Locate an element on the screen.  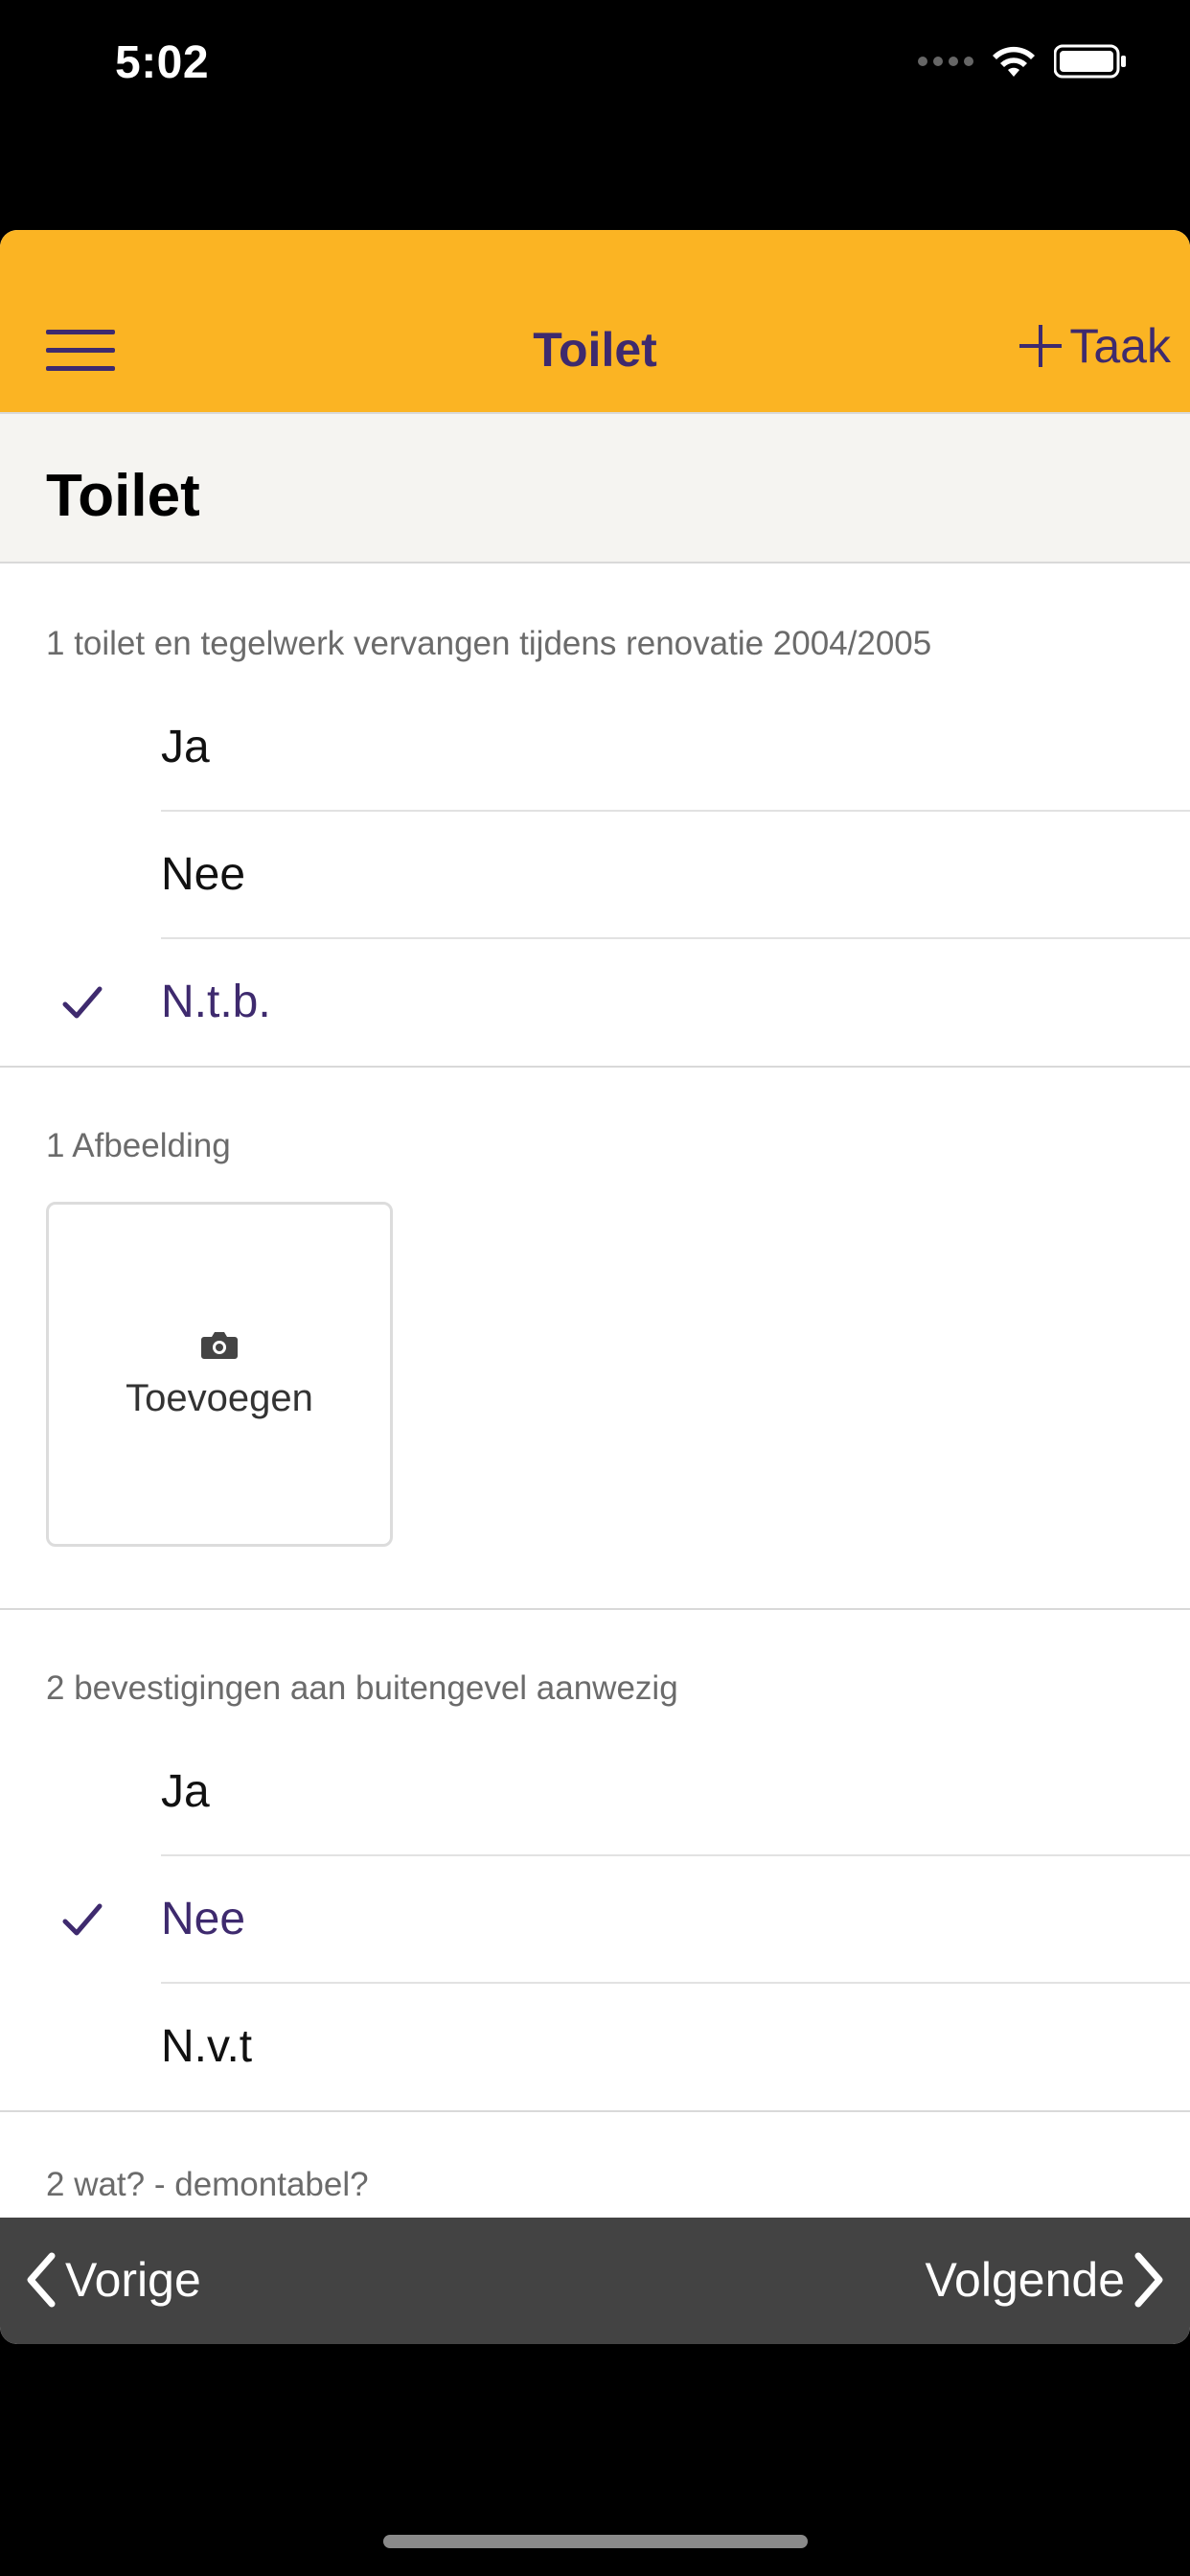
add-photo-button: Toevoegen is located at coordinates (220, 1374).